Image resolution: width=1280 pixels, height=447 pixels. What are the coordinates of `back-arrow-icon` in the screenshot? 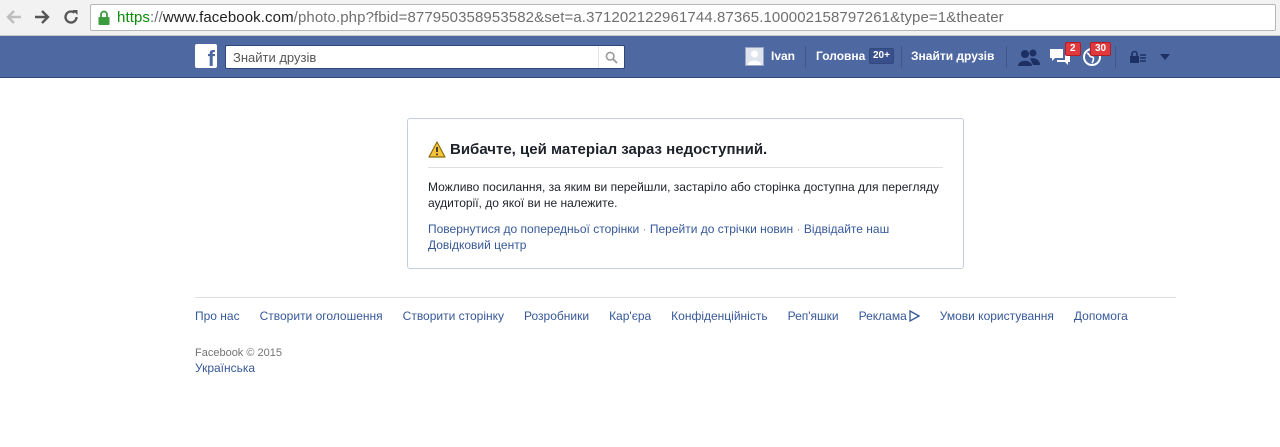 It's located at (13, 17).